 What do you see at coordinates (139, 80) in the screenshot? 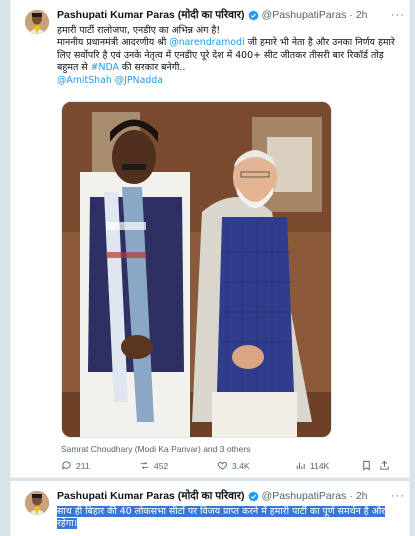
I see `mention-jpnadda: @JPNadda` at bounding box center [139, 80].